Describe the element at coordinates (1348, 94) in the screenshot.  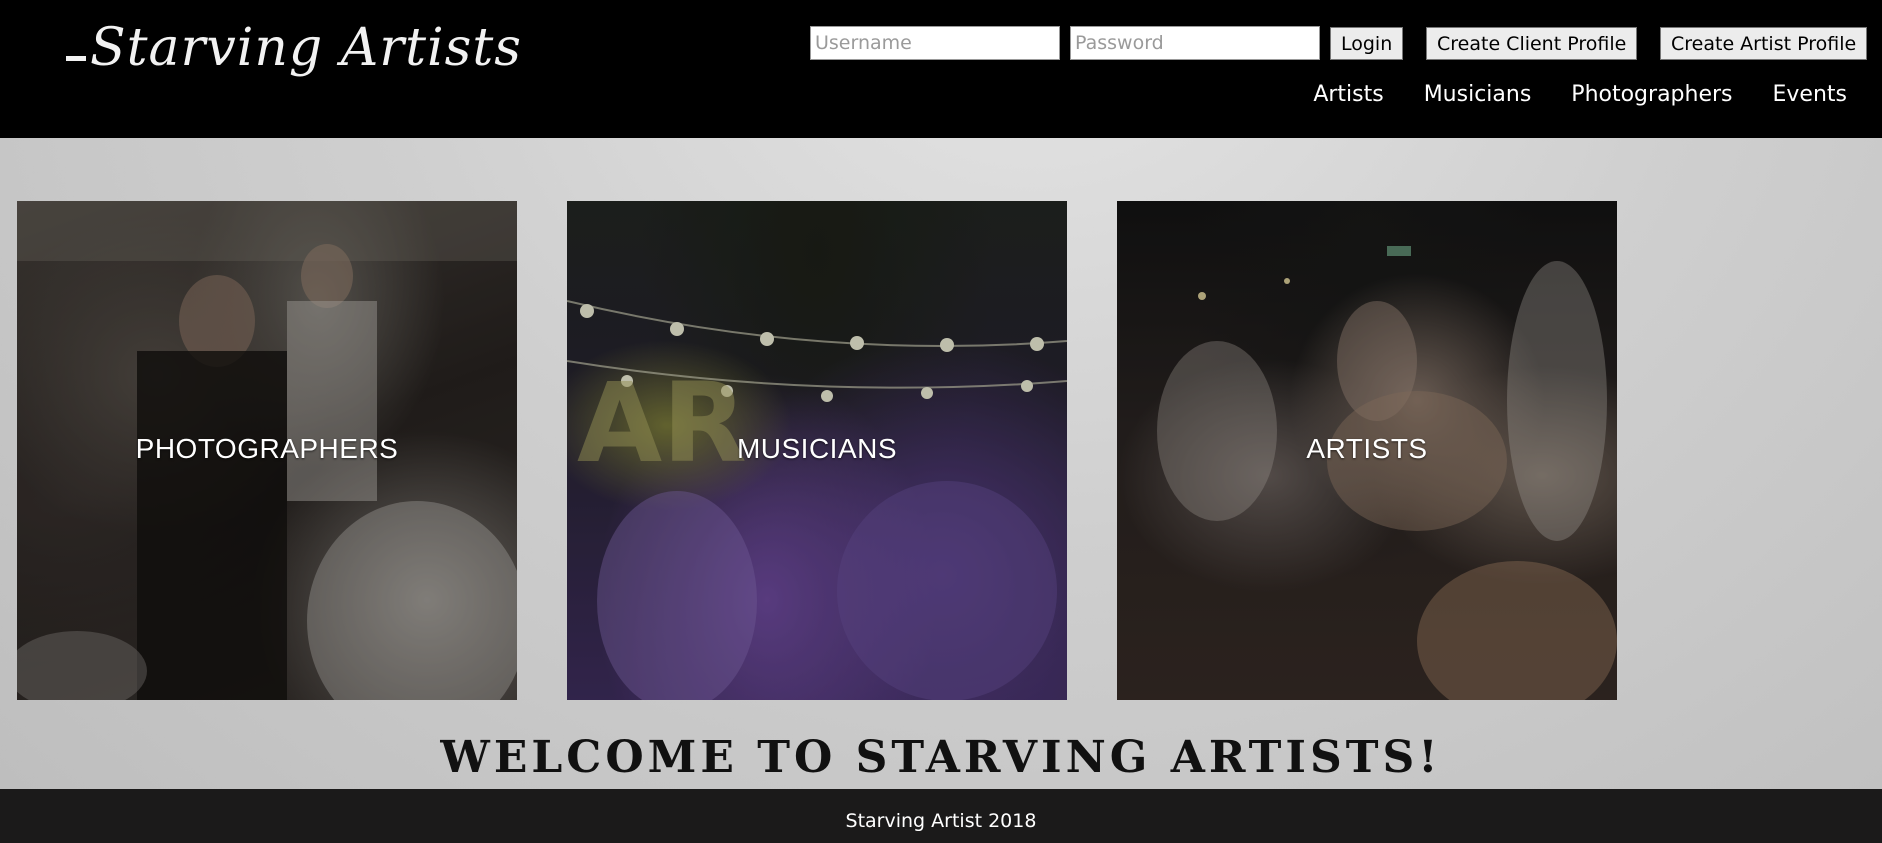
I see `nav-artists: Artists` at that location.